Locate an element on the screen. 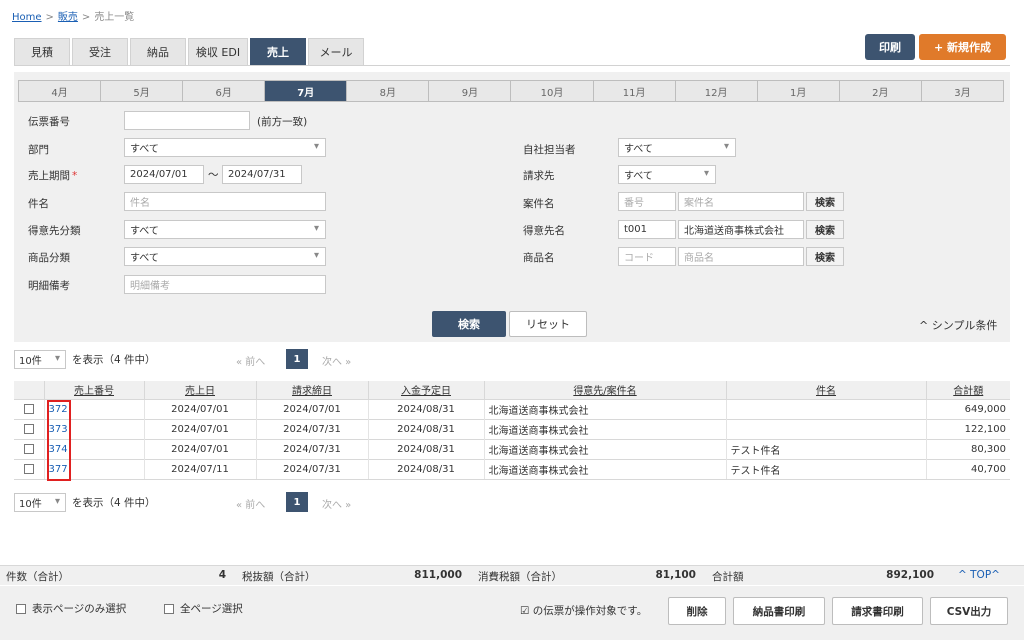  col-sales-date: 売上日 is located at coordinates (199, 390).